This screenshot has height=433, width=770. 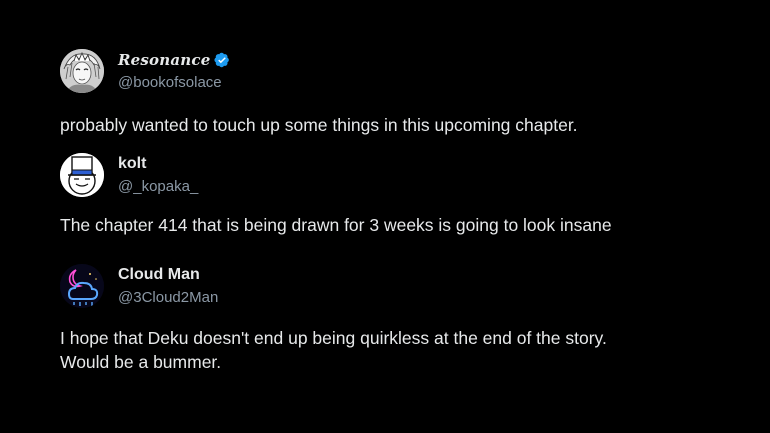 I want to click on avatar-cloud-man, so click(x=82, y=286).